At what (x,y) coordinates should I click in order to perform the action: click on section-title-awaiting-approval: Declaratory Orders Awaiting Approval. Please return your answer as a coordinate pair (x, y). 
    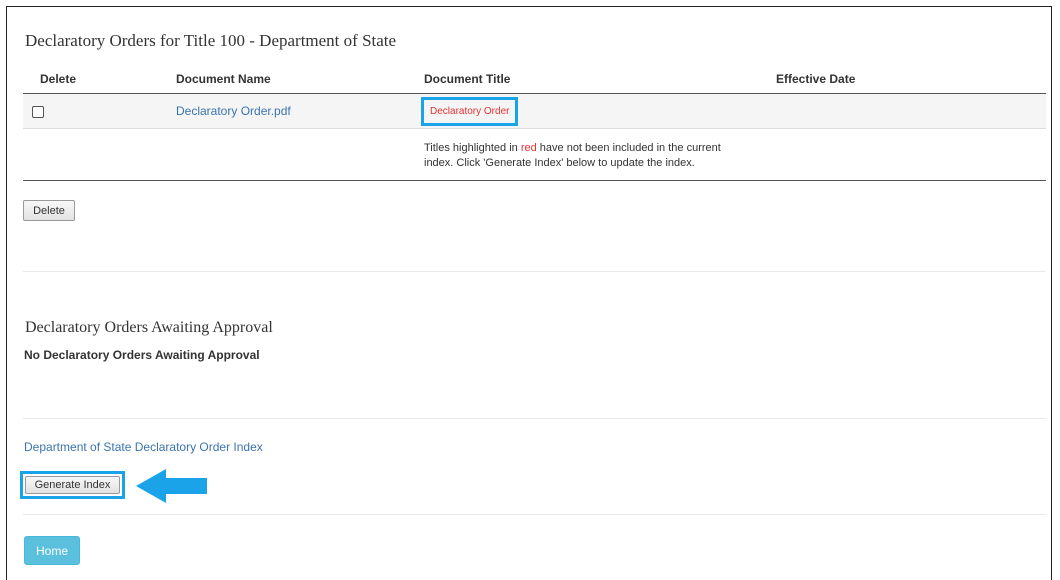
    Looking at the image, I should click on (149, 327).